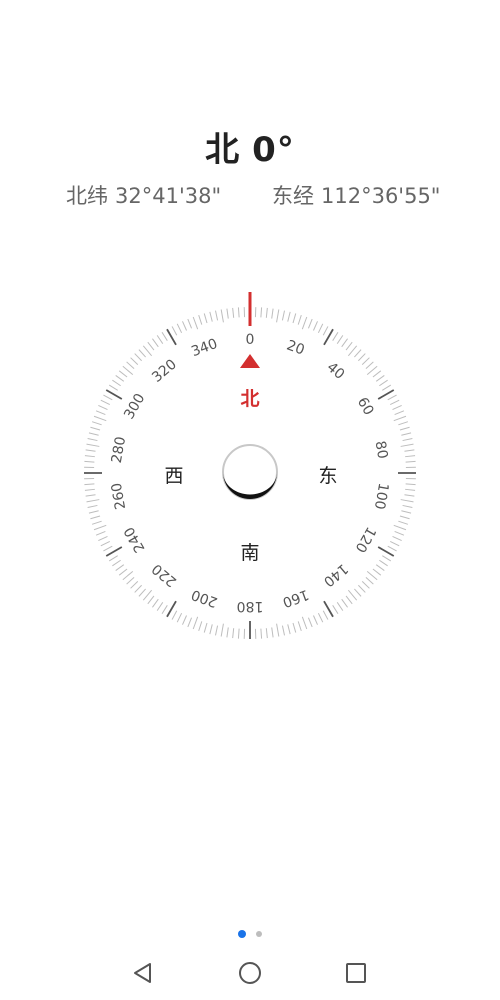 This screenshot has height=1000, width=500. What do you see at coordinates (356, 972) in the screenshot?
I see `nav-recent-button` at bounding box center [356, 972].